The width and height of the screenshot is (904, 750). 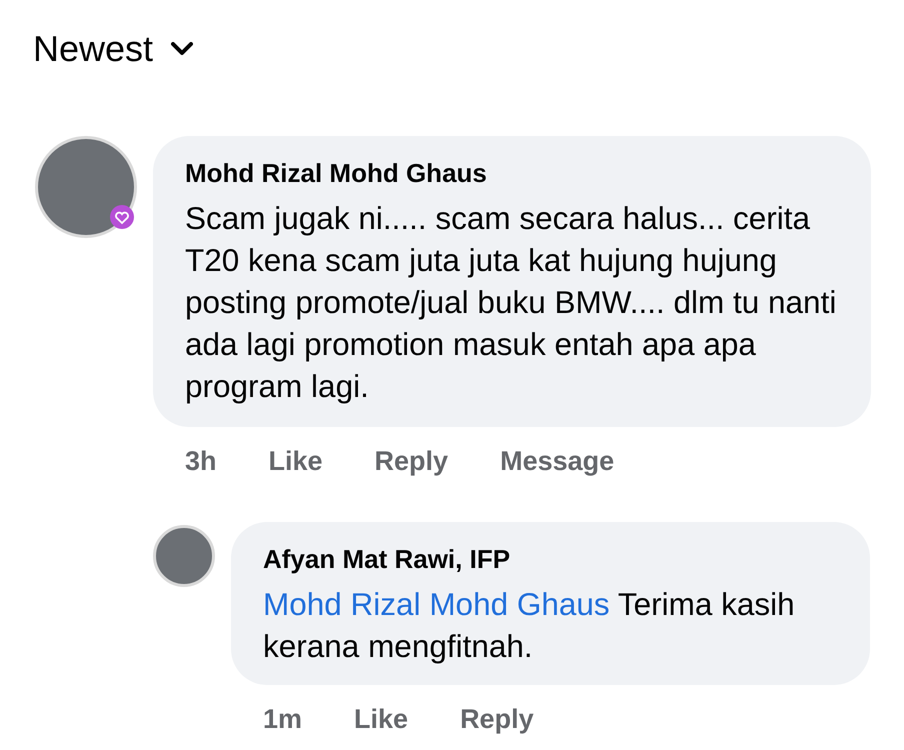 I want to click on mention-link: Mohd Rizal Mohd Ghaus, so click(x=436, y=604).